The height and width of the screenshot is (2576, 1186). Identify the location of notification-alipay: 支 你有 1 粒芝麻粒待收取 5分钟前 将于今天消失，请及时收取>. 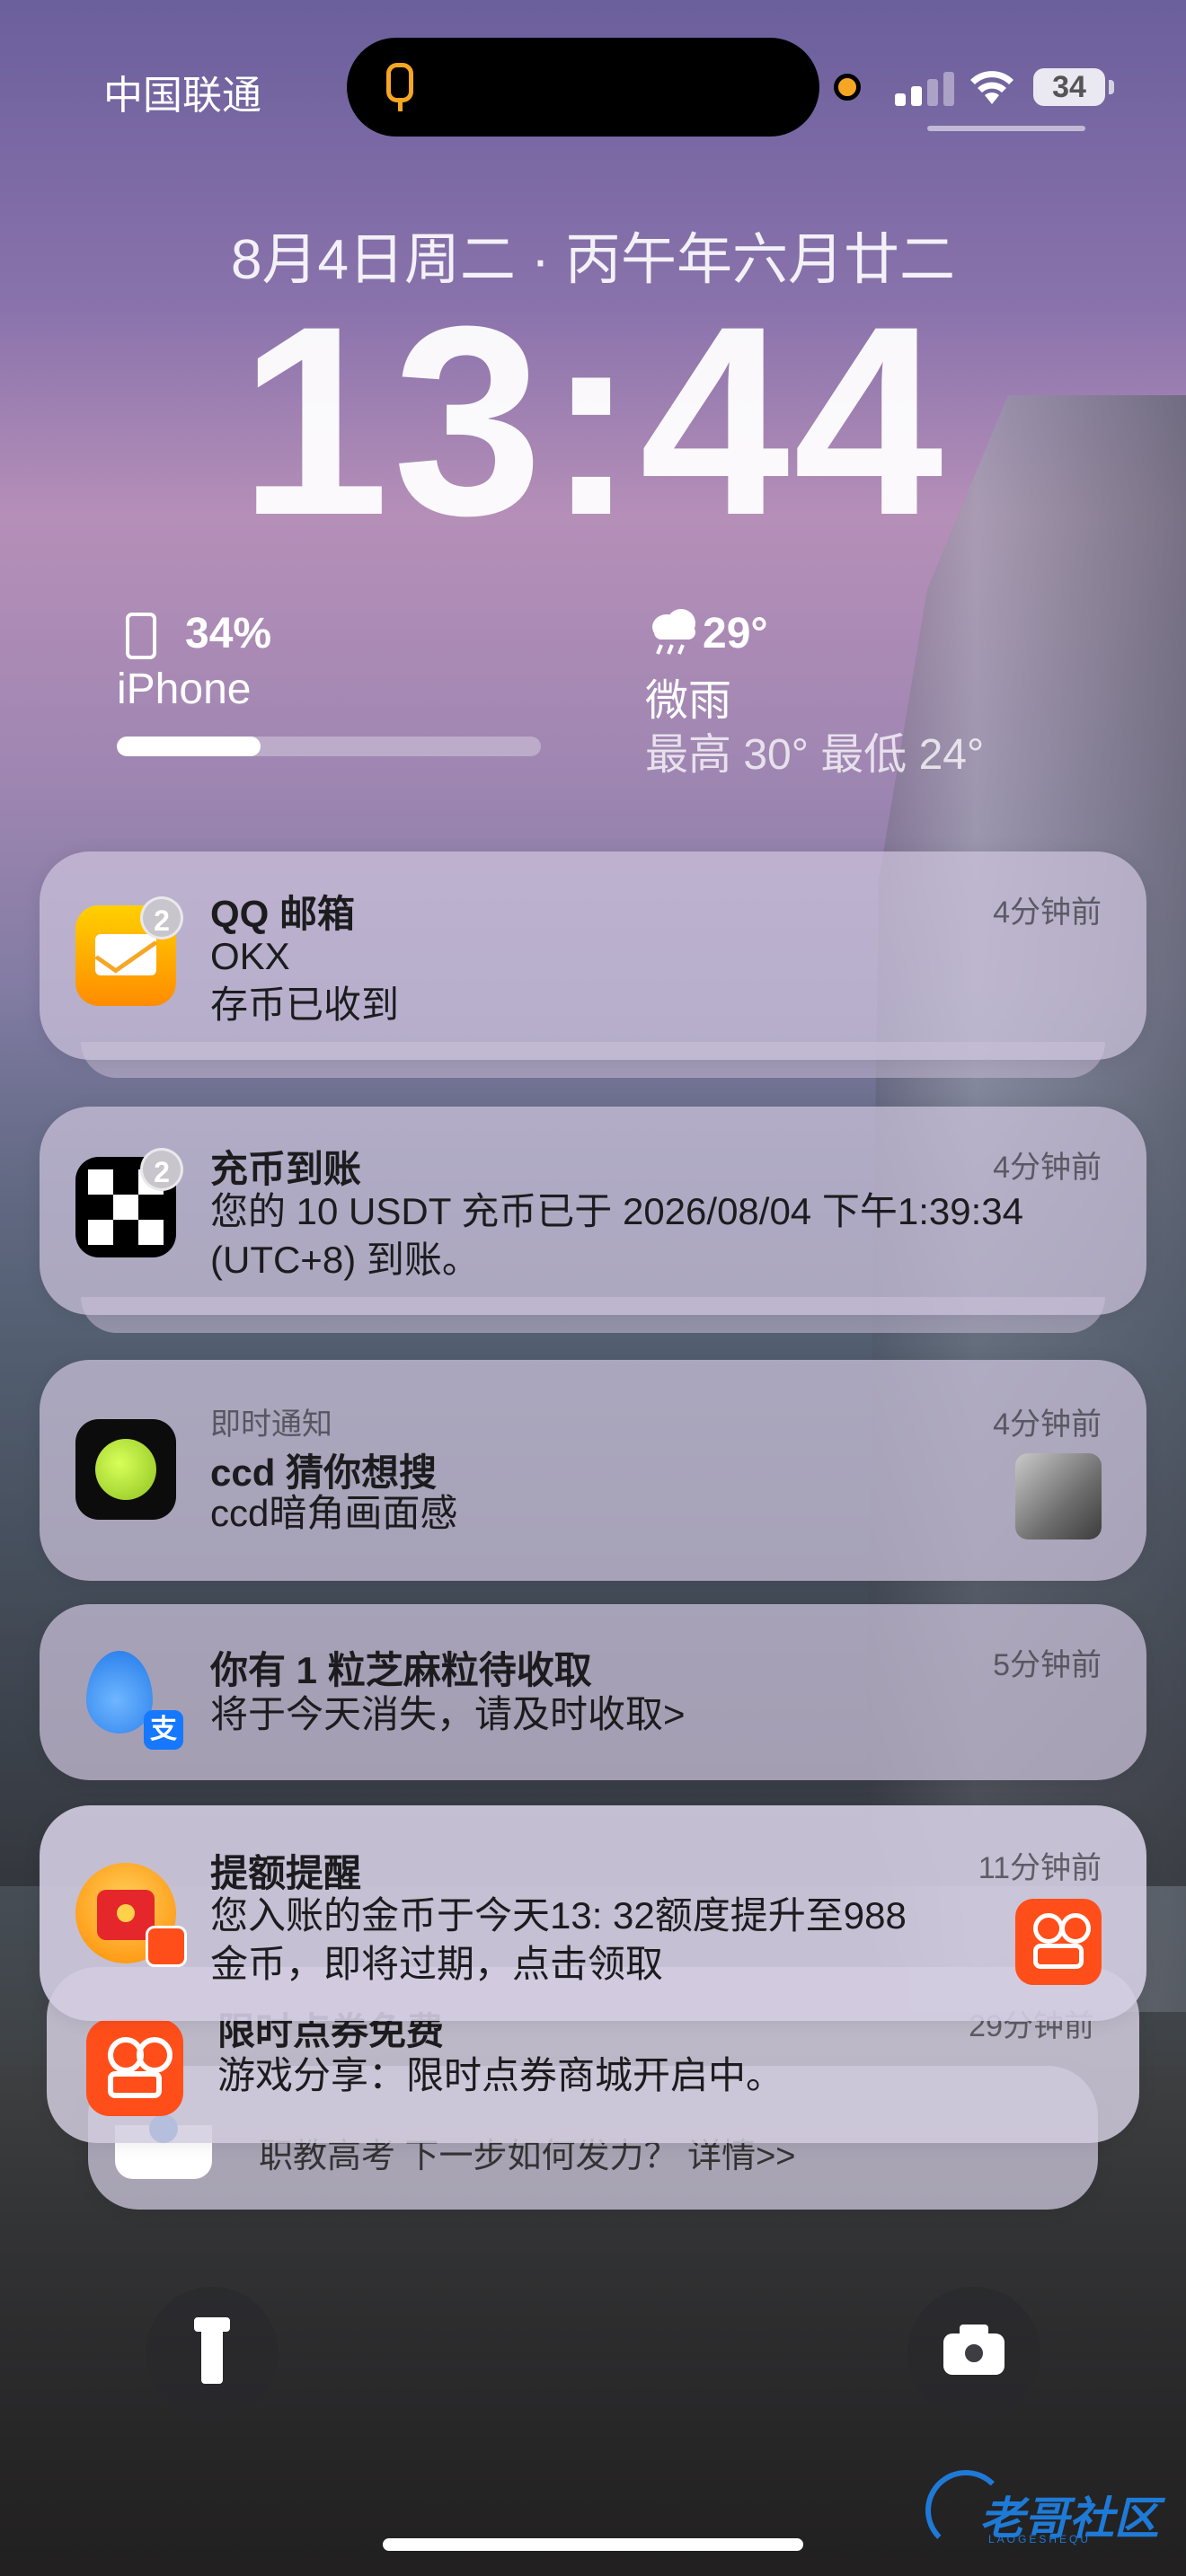
(593, 1692).